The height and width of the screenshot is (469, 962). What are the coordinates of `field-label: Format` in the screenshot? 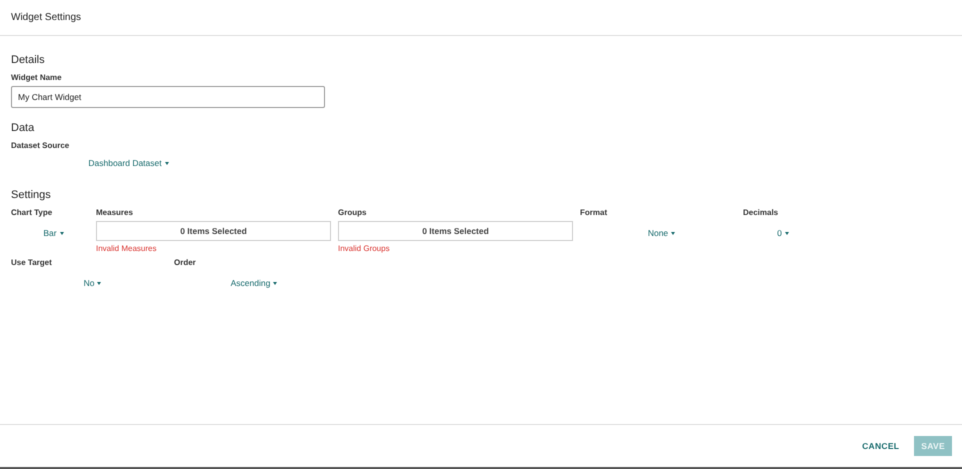 It's located at (594, 212).